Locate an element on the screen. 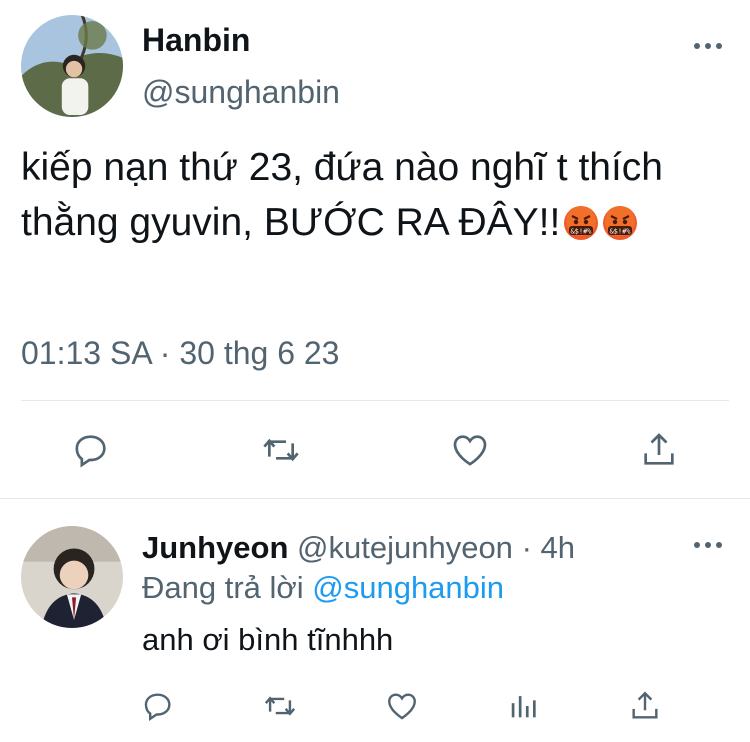  reply-header: Junhyeon @kutejunhyeon · 4h is located at coordinates (358, 548).